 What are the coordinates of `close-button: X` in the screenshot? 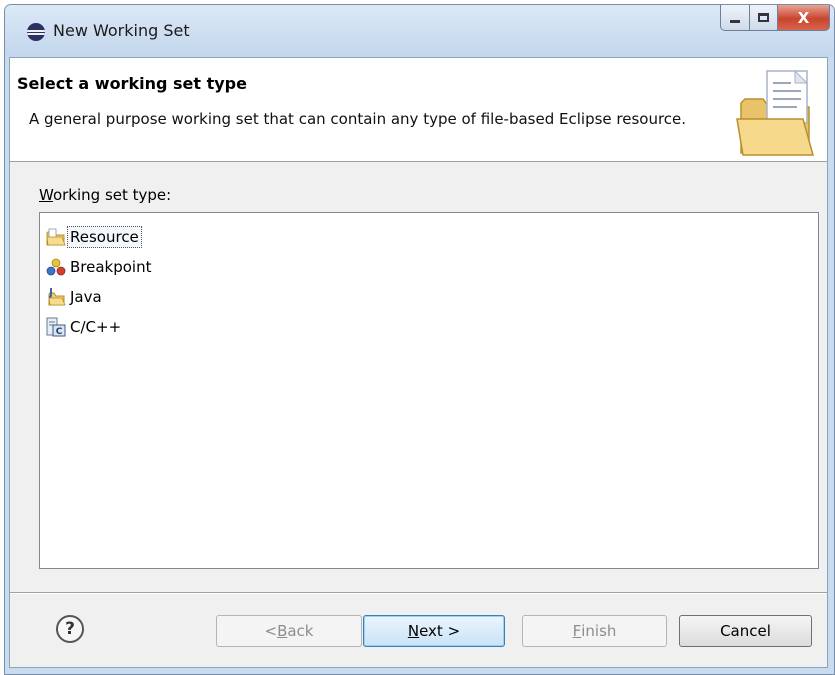 It's located at (804, 18).